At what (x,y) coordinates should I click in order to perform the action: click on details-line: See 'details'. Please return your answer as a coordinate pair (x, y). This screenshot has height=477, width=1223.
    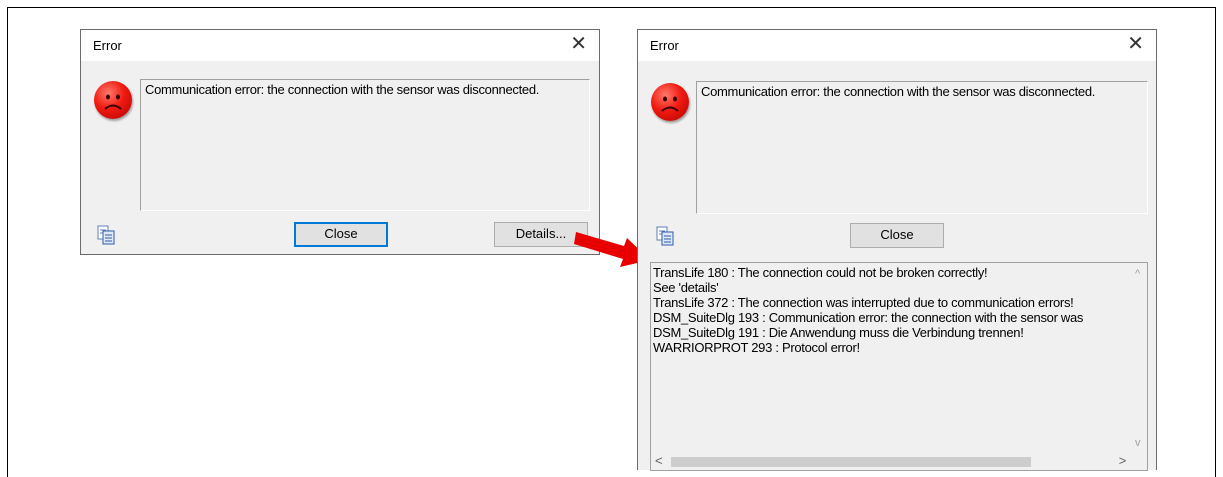
    Looking at the image, I should click on (686, 287).